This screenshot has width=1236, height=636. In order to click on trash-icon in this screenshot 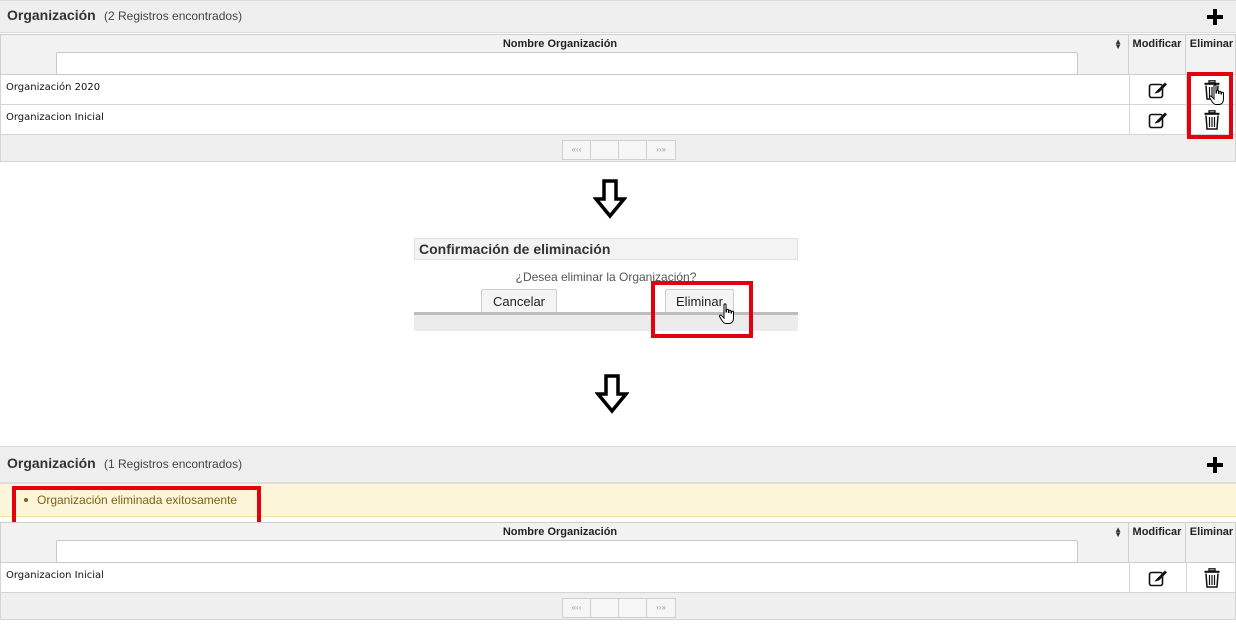, I will do `click(1212, 578)`.